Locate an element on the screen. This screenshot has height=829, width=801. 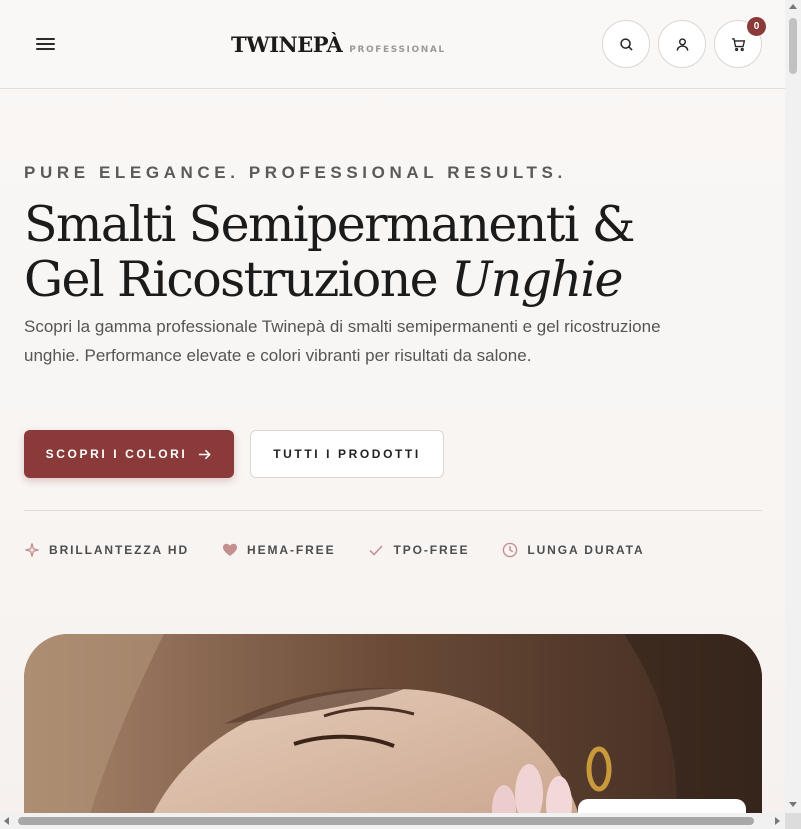
search-button is located at coordinates (626, 44).